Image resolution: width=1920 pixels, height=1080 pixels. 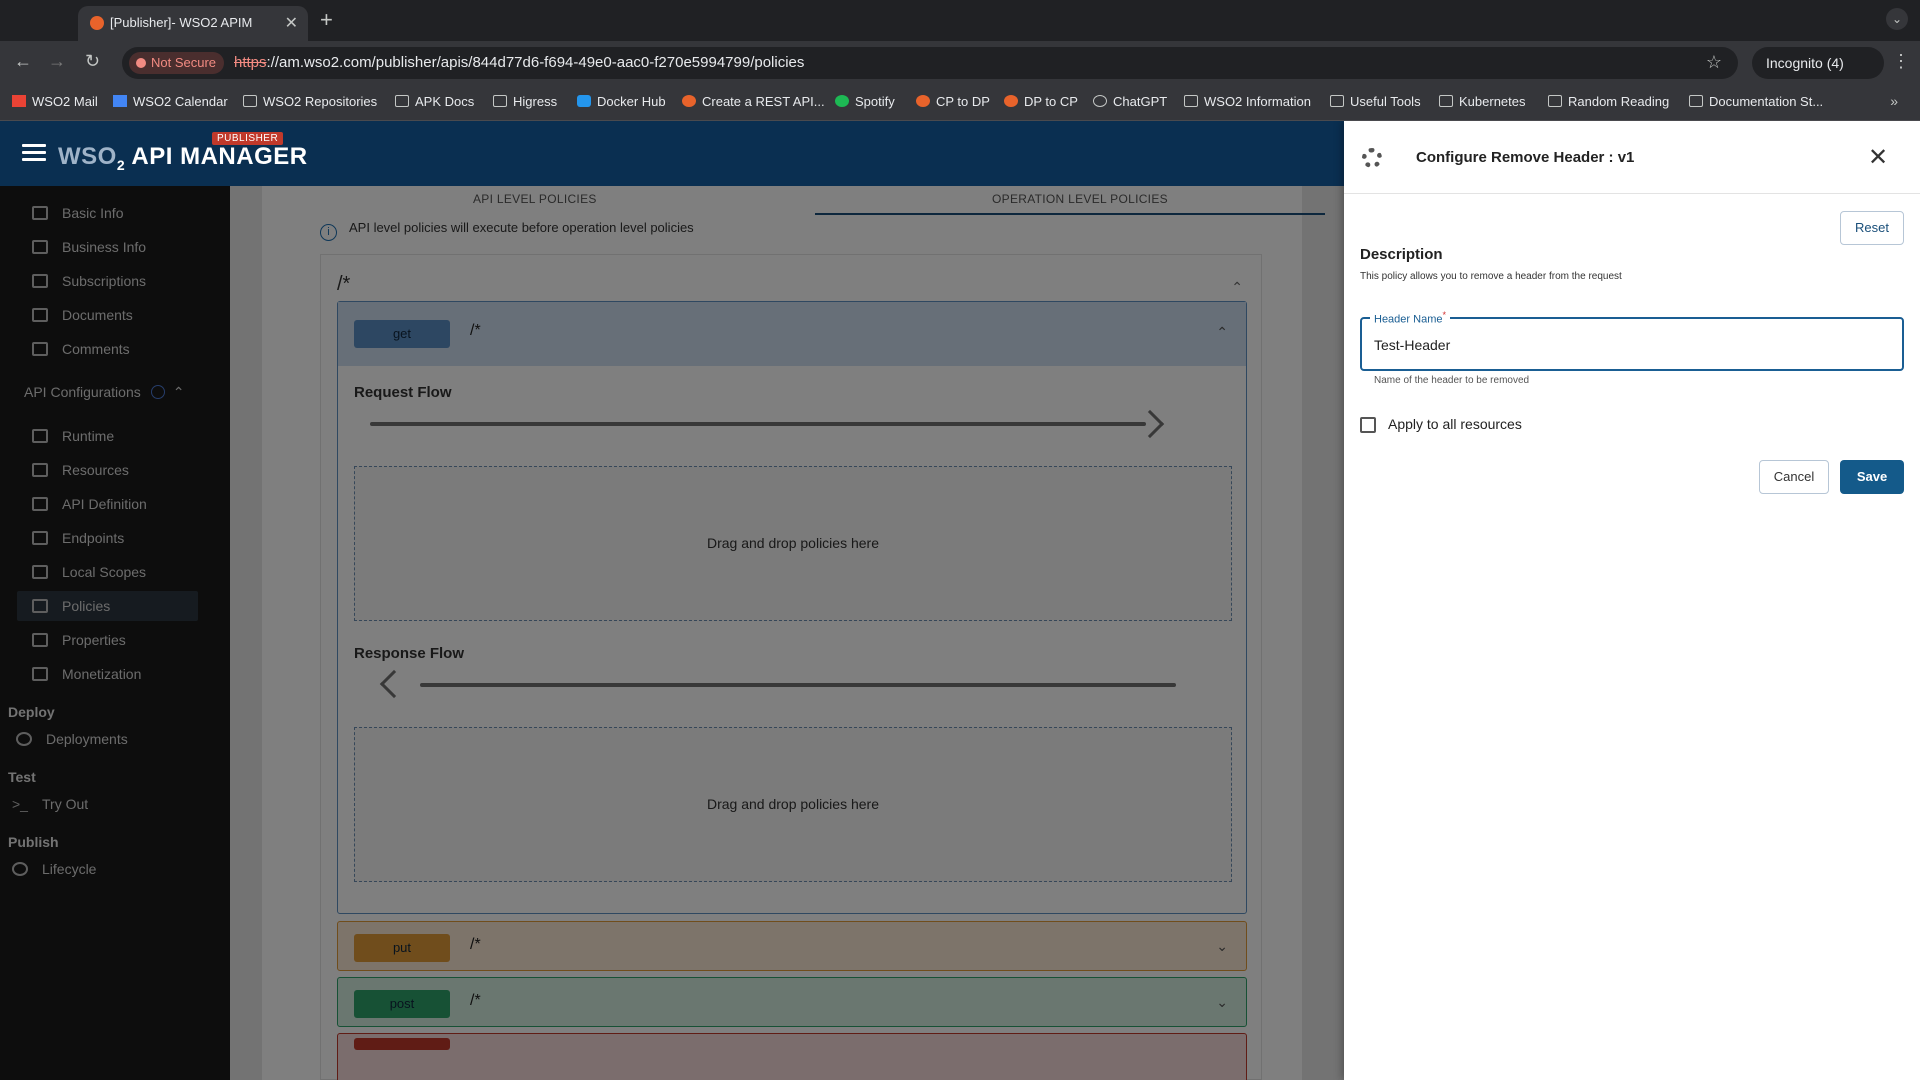 I want to click on cancel-button: Cancel, so click(x=1794, y=477).